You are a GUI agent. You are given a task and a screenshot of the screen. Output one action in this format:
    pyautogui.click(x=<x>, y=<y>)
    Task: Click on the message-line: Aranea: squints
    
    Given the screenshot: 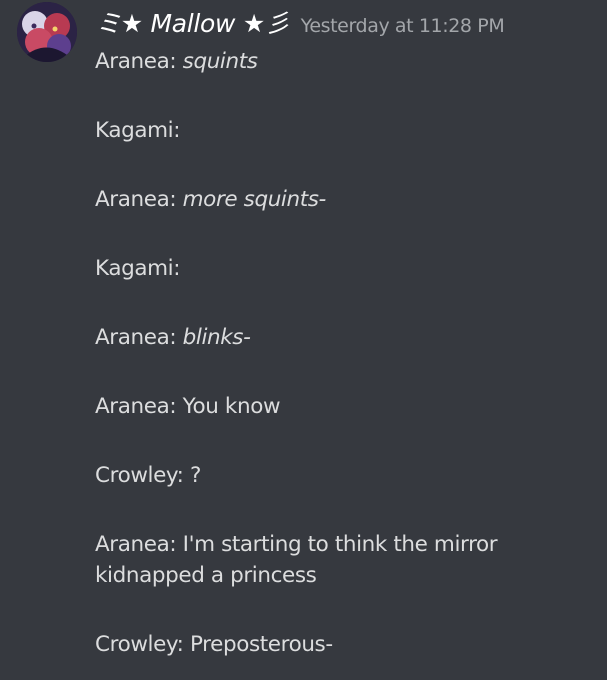 What is the action you would take?
    pyautogui.click(x=345, y=61)
    